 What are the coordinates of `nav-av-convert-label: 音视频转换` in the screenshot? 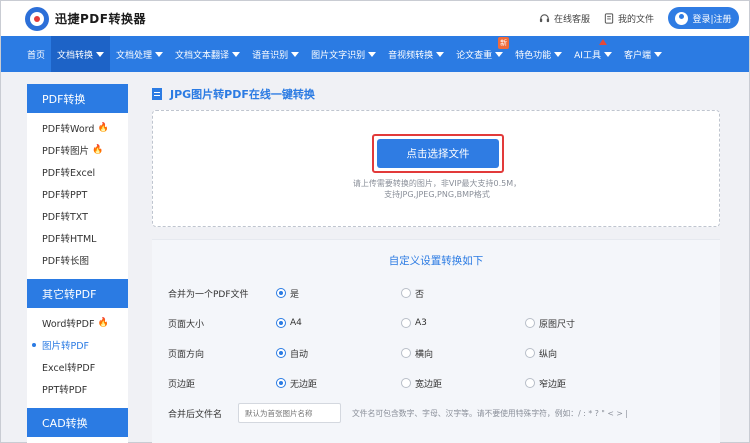 It's located at (411, 55).